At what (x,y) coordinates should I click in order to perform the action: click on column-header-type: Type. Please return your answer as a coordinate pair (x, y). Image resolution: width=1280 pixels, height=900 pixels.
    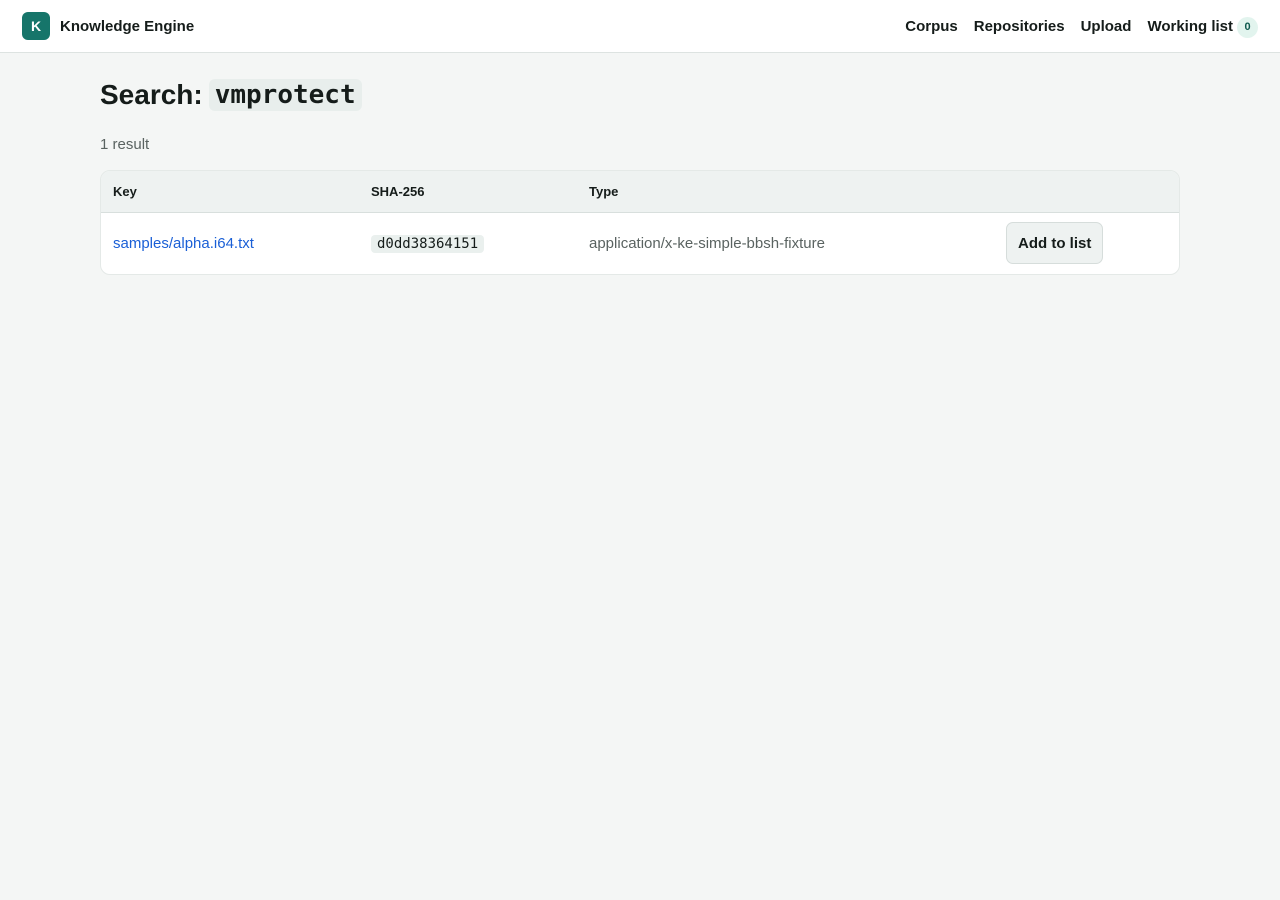
    Looking at the image, I should click on (604, 191).